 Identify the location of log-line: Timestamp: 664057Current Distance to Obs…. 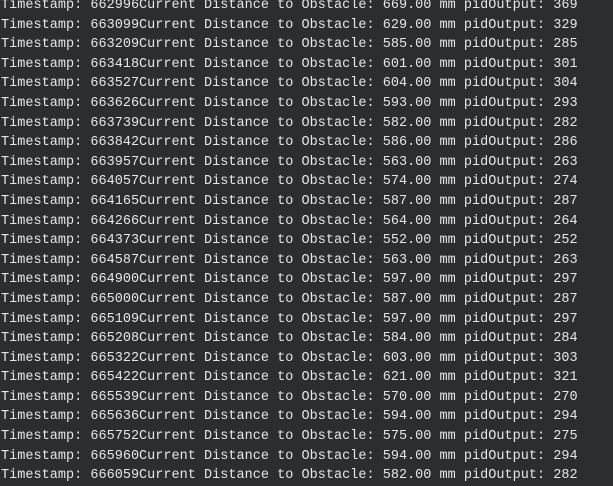
(289, 182).